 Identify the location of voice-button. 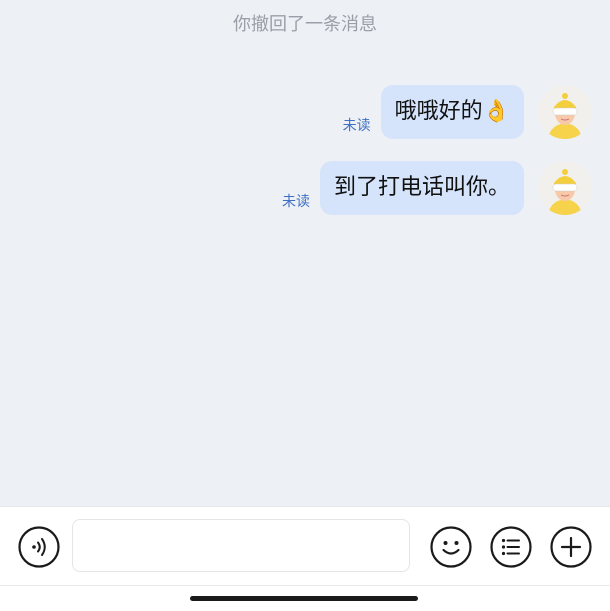
(39, 547).